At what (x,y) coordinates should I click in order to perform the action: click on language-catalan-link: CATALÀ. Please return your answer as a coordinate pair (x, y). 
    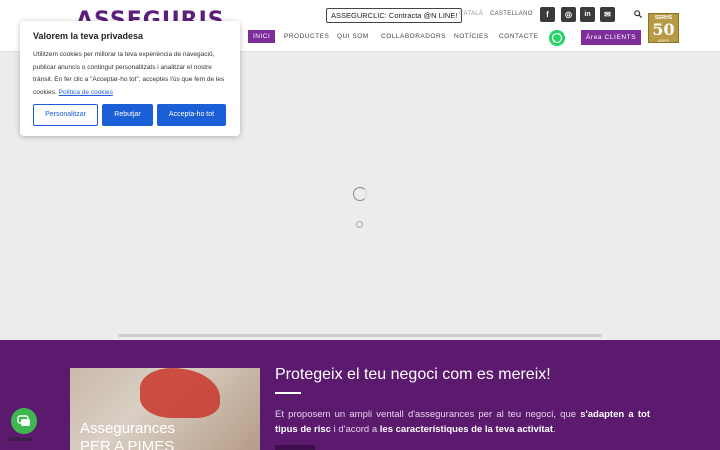
    Looking at the image, I should click on (471, 14).